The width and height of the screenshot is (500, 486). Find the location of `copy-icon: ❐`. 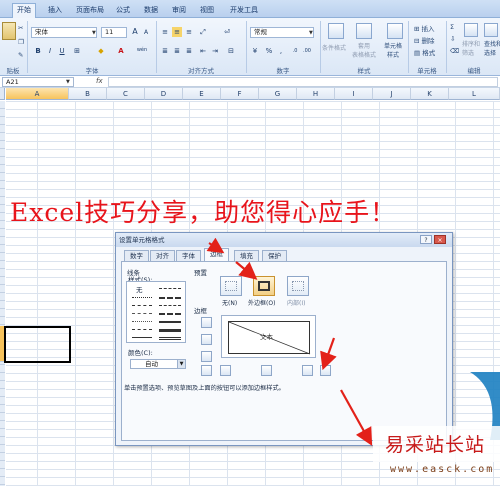

copy-icon: ❐ is located at coordinates (21, 42).